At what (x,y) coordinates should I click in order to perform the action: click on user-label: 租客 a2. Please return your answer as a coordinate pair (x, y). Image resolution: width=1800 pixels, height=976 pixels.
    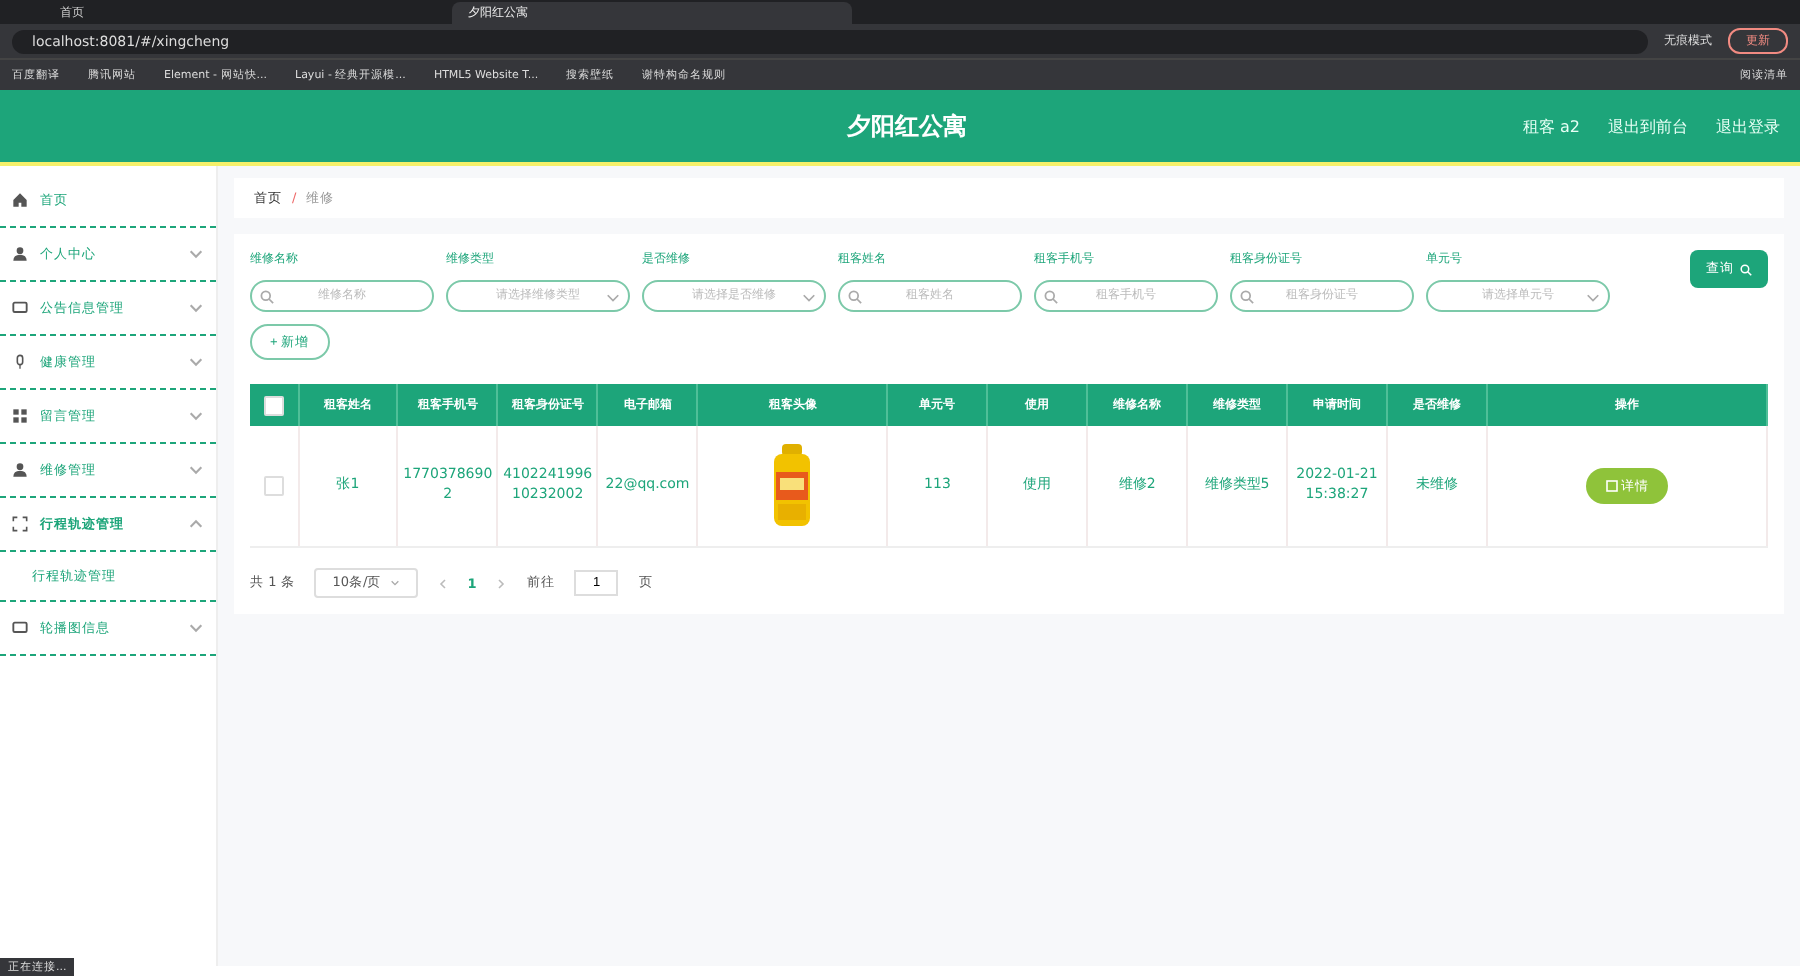
    Looking at the image, I should click on (1551, 126).